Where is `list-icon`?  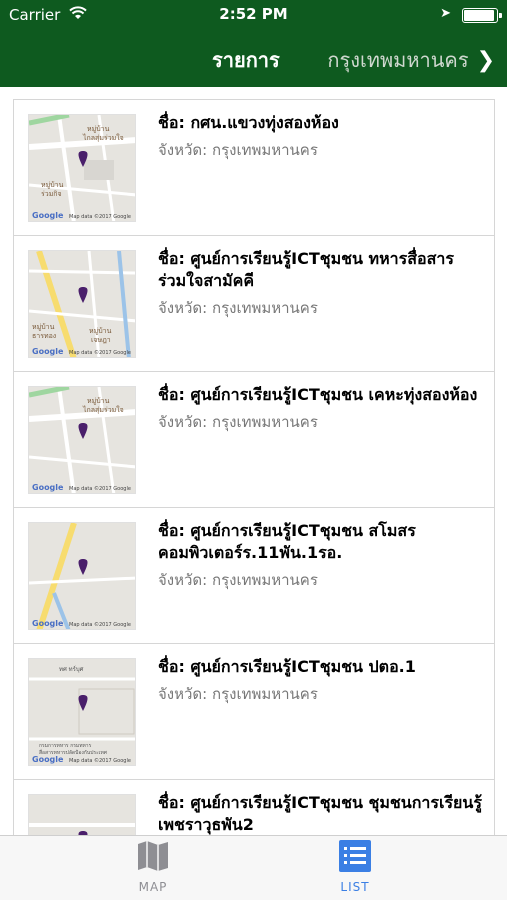 list-icon is located at coordinates (355, 858).